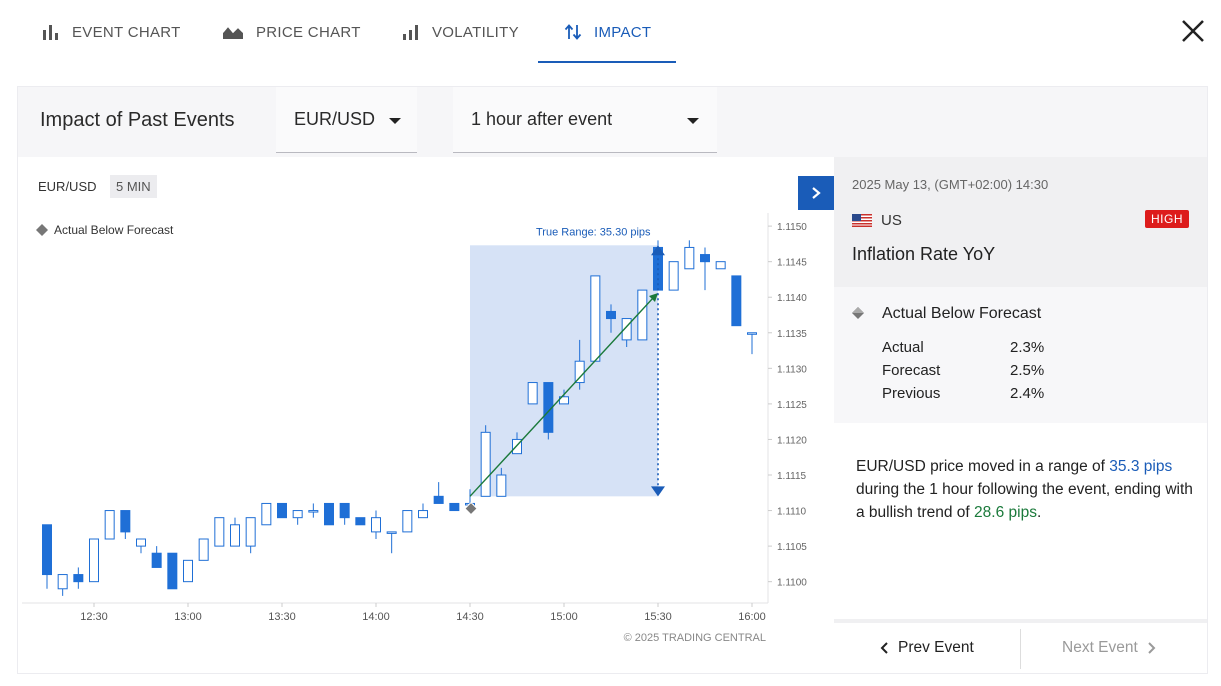 Image resolution: width=1221 pixels, height=686 pixels. Describe the element at coordinates (911, 393) in the screenshot. I see `stat-label-previous: Previous` at that location.